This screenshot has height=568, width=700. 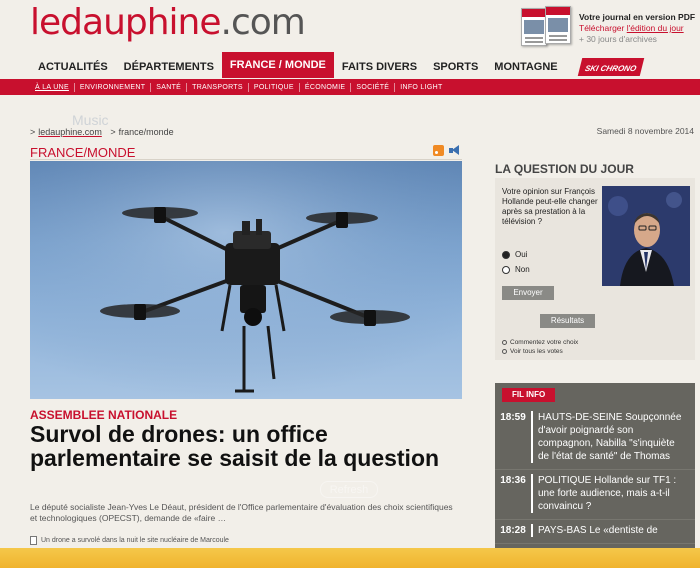 I want to click on poll-option-oui: Oui, so click(x=514, y=254).